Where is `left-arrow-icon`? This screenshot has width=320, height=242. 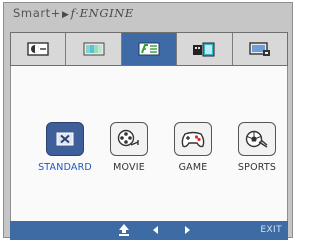 left-arrow-icon is located at coordinates (156, 230).